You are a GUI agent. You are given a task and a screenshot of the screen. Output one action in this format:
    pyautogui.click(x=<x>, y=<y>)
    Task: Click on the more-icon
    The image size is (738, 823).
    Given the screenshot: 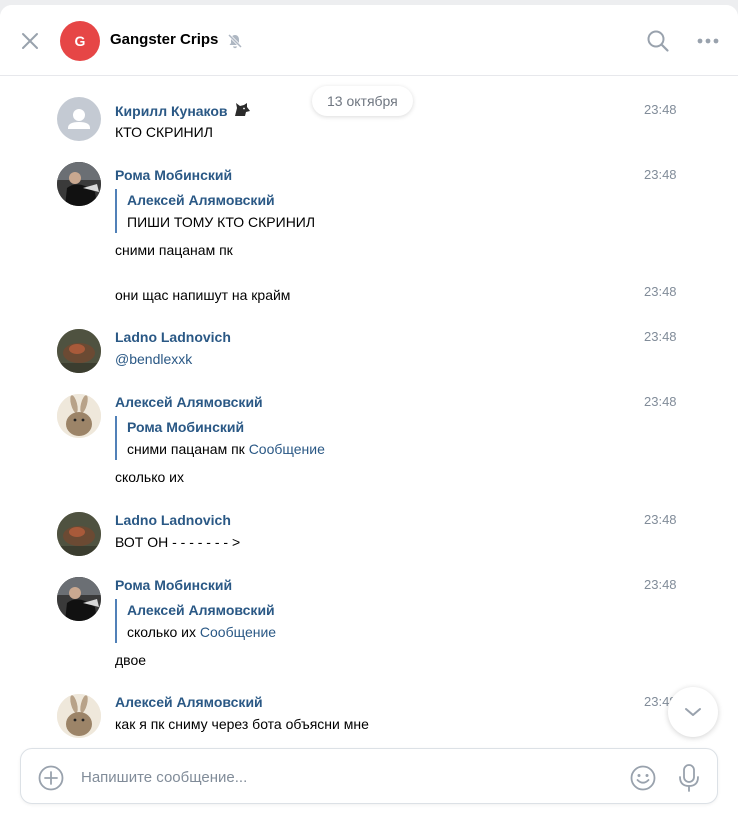 What is the action you would take?
    pyautogui.click(x=708, y=41)
    